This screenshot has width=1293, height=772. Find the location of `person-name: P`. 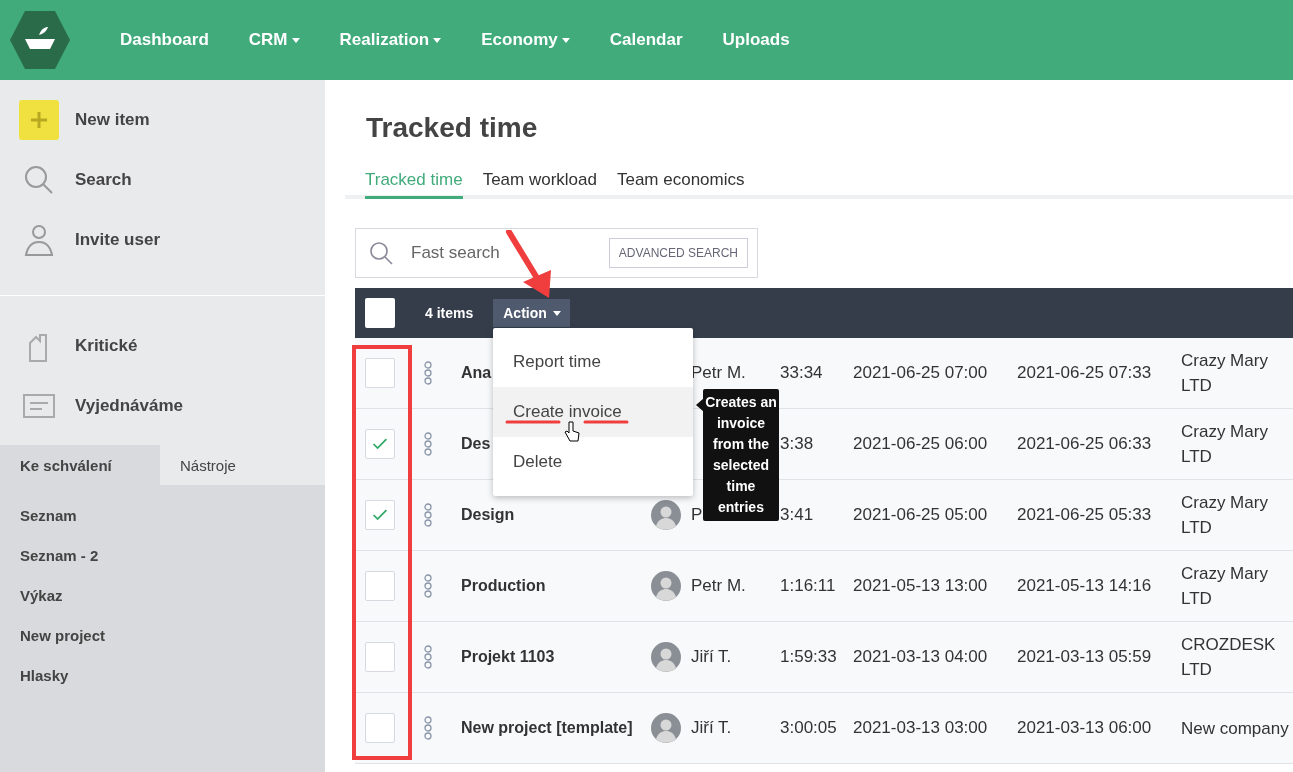

person-name: P is located at coordinates (697, 515).